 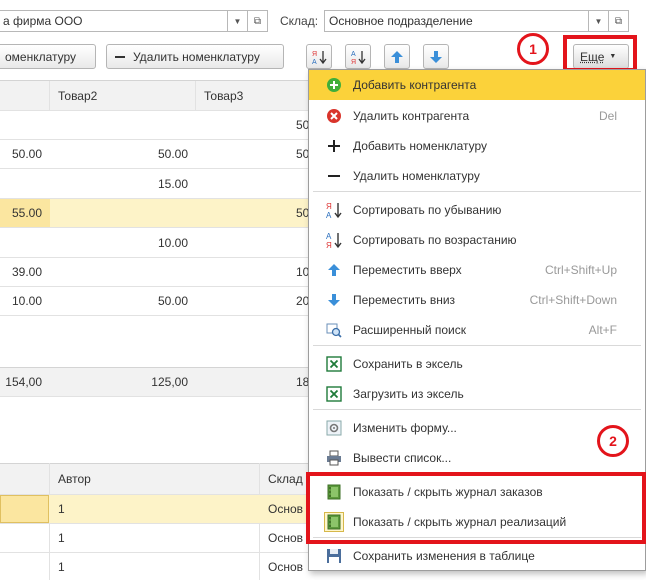 What do you see at coordinates (477, 270) in the screenshot?
I see `menu-item: Переместить вверх Ctrl+Shift+Up` at bounding box center [477, 270].